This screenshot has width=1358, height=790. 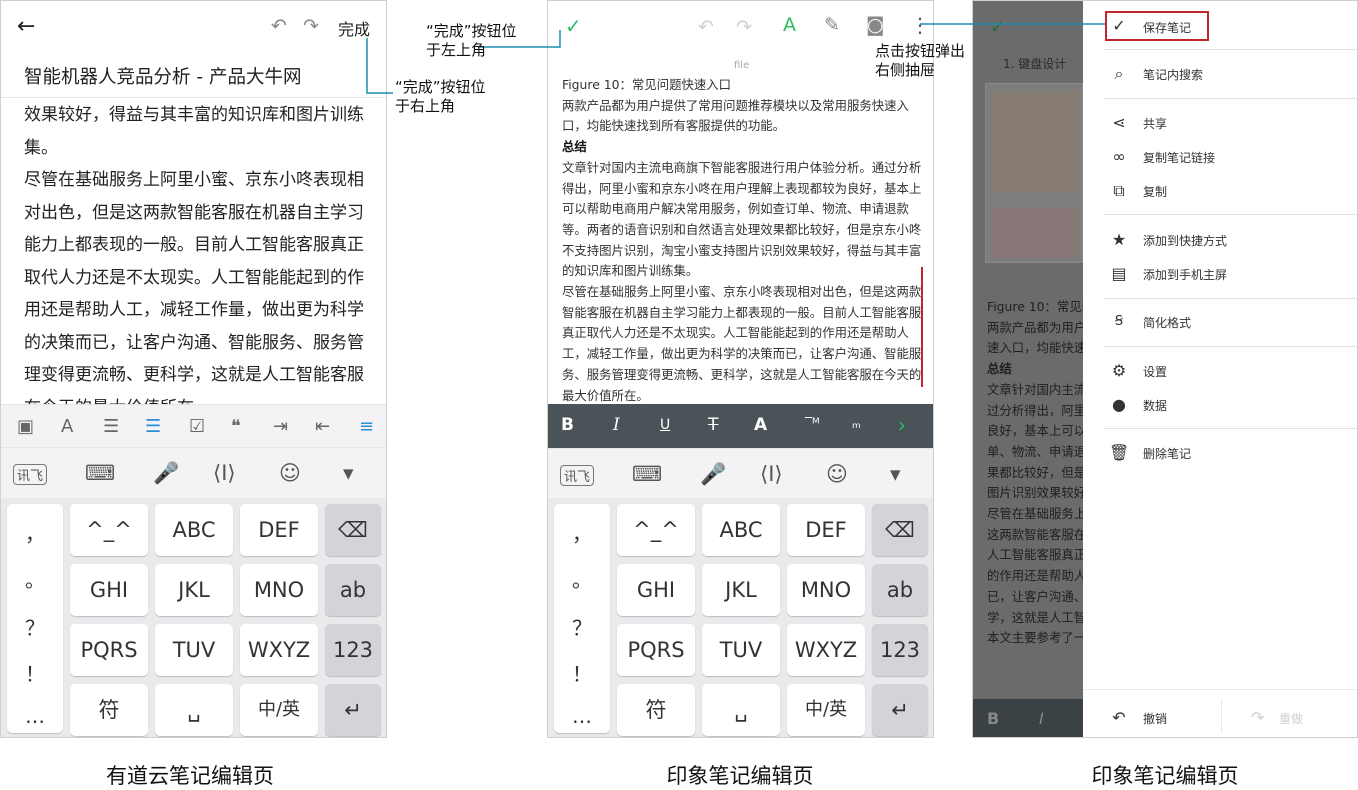 I want to click on caption-evernote-editor: 印象笔记编辑页, so click(x=740, y=776).